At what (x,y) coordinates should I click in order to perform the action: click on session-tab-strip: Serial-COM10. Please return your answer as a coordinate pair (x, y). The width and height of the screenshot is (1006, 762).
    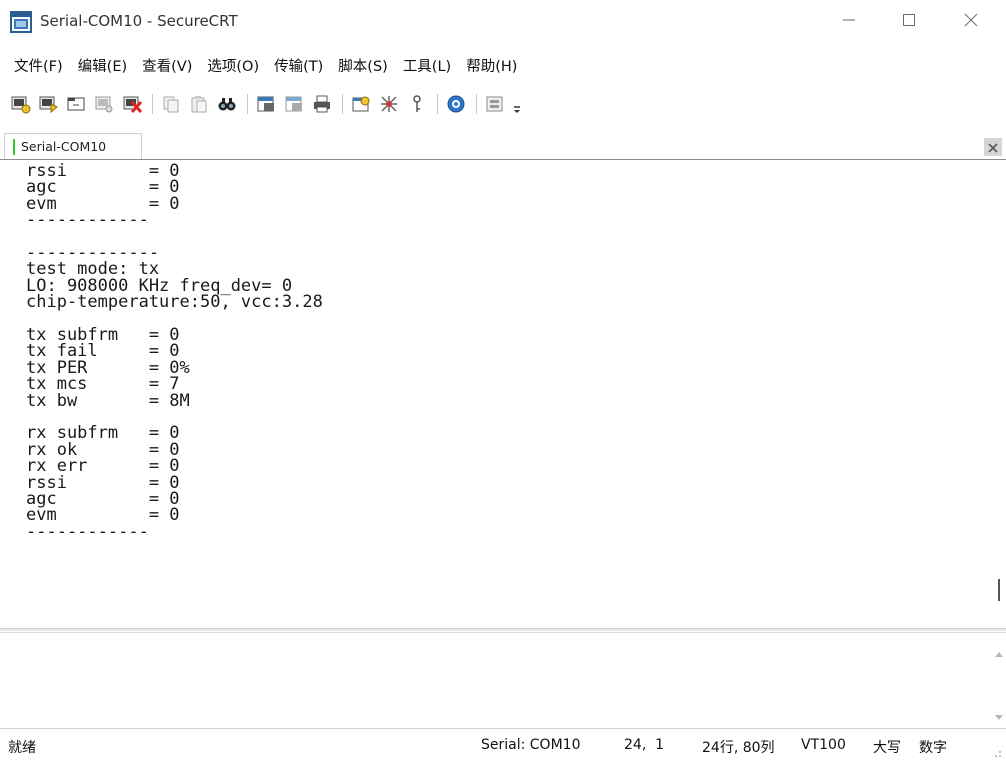
    Looking at the image, I should click on (503, 145).